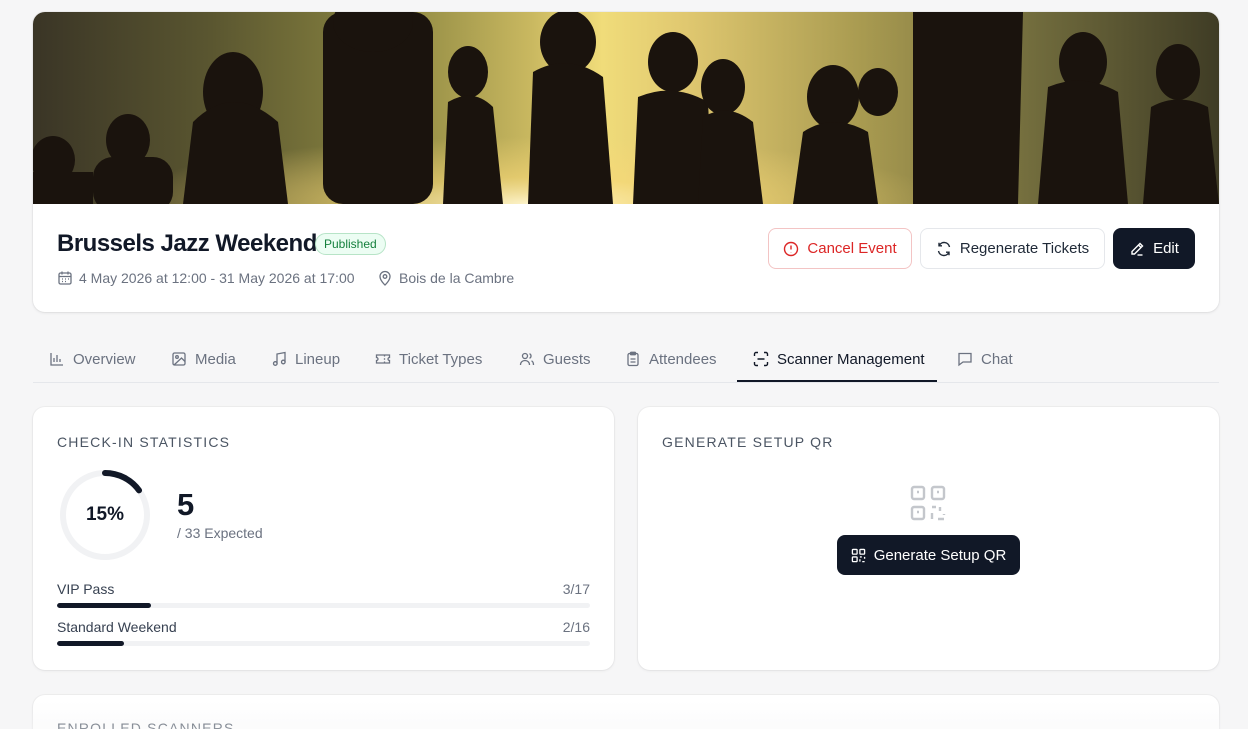 The height and width of the screenshot is (729, 1248). I want to click on tab-label: Chat, so click(997, 359).